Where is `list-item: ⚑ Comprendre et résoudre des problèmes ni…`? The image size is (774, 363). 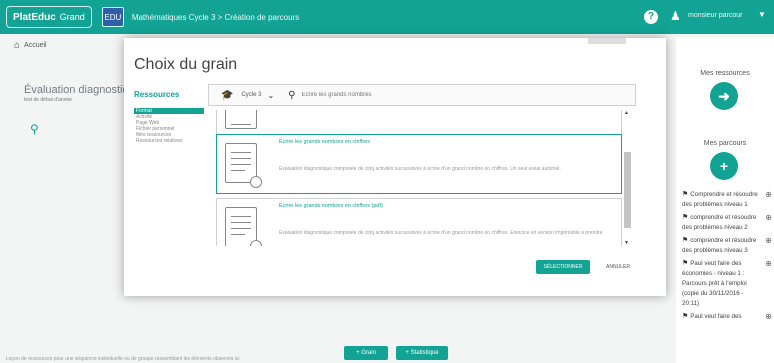 list-item: ⚑ Comprendre et résoudre des problèmes ni… is located at coordinates (726, 200).